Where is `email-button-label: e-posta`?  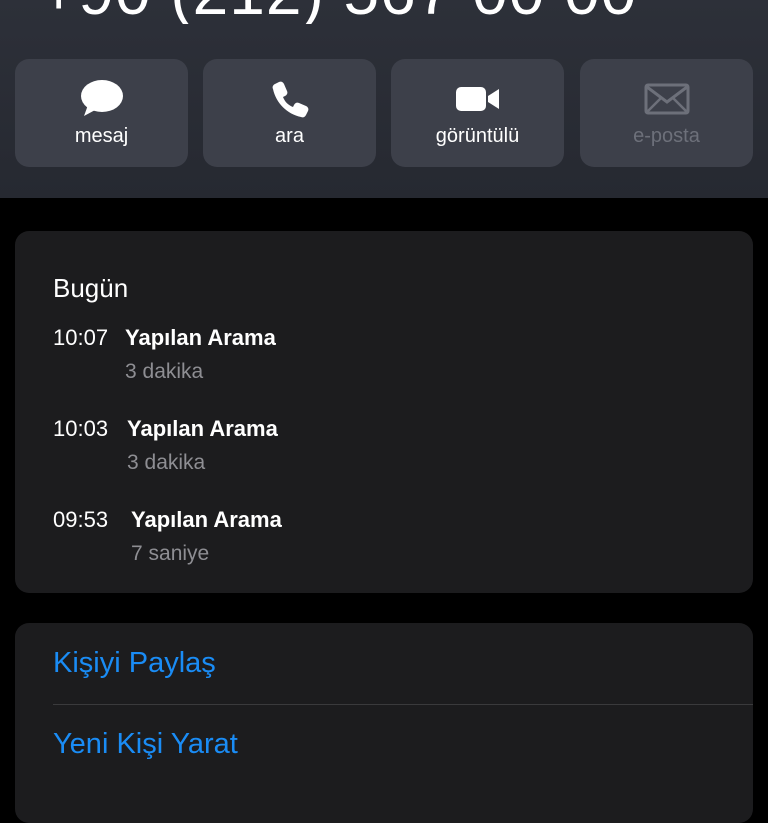
email-button-label: e-posta is located at coordinates (666, 136).